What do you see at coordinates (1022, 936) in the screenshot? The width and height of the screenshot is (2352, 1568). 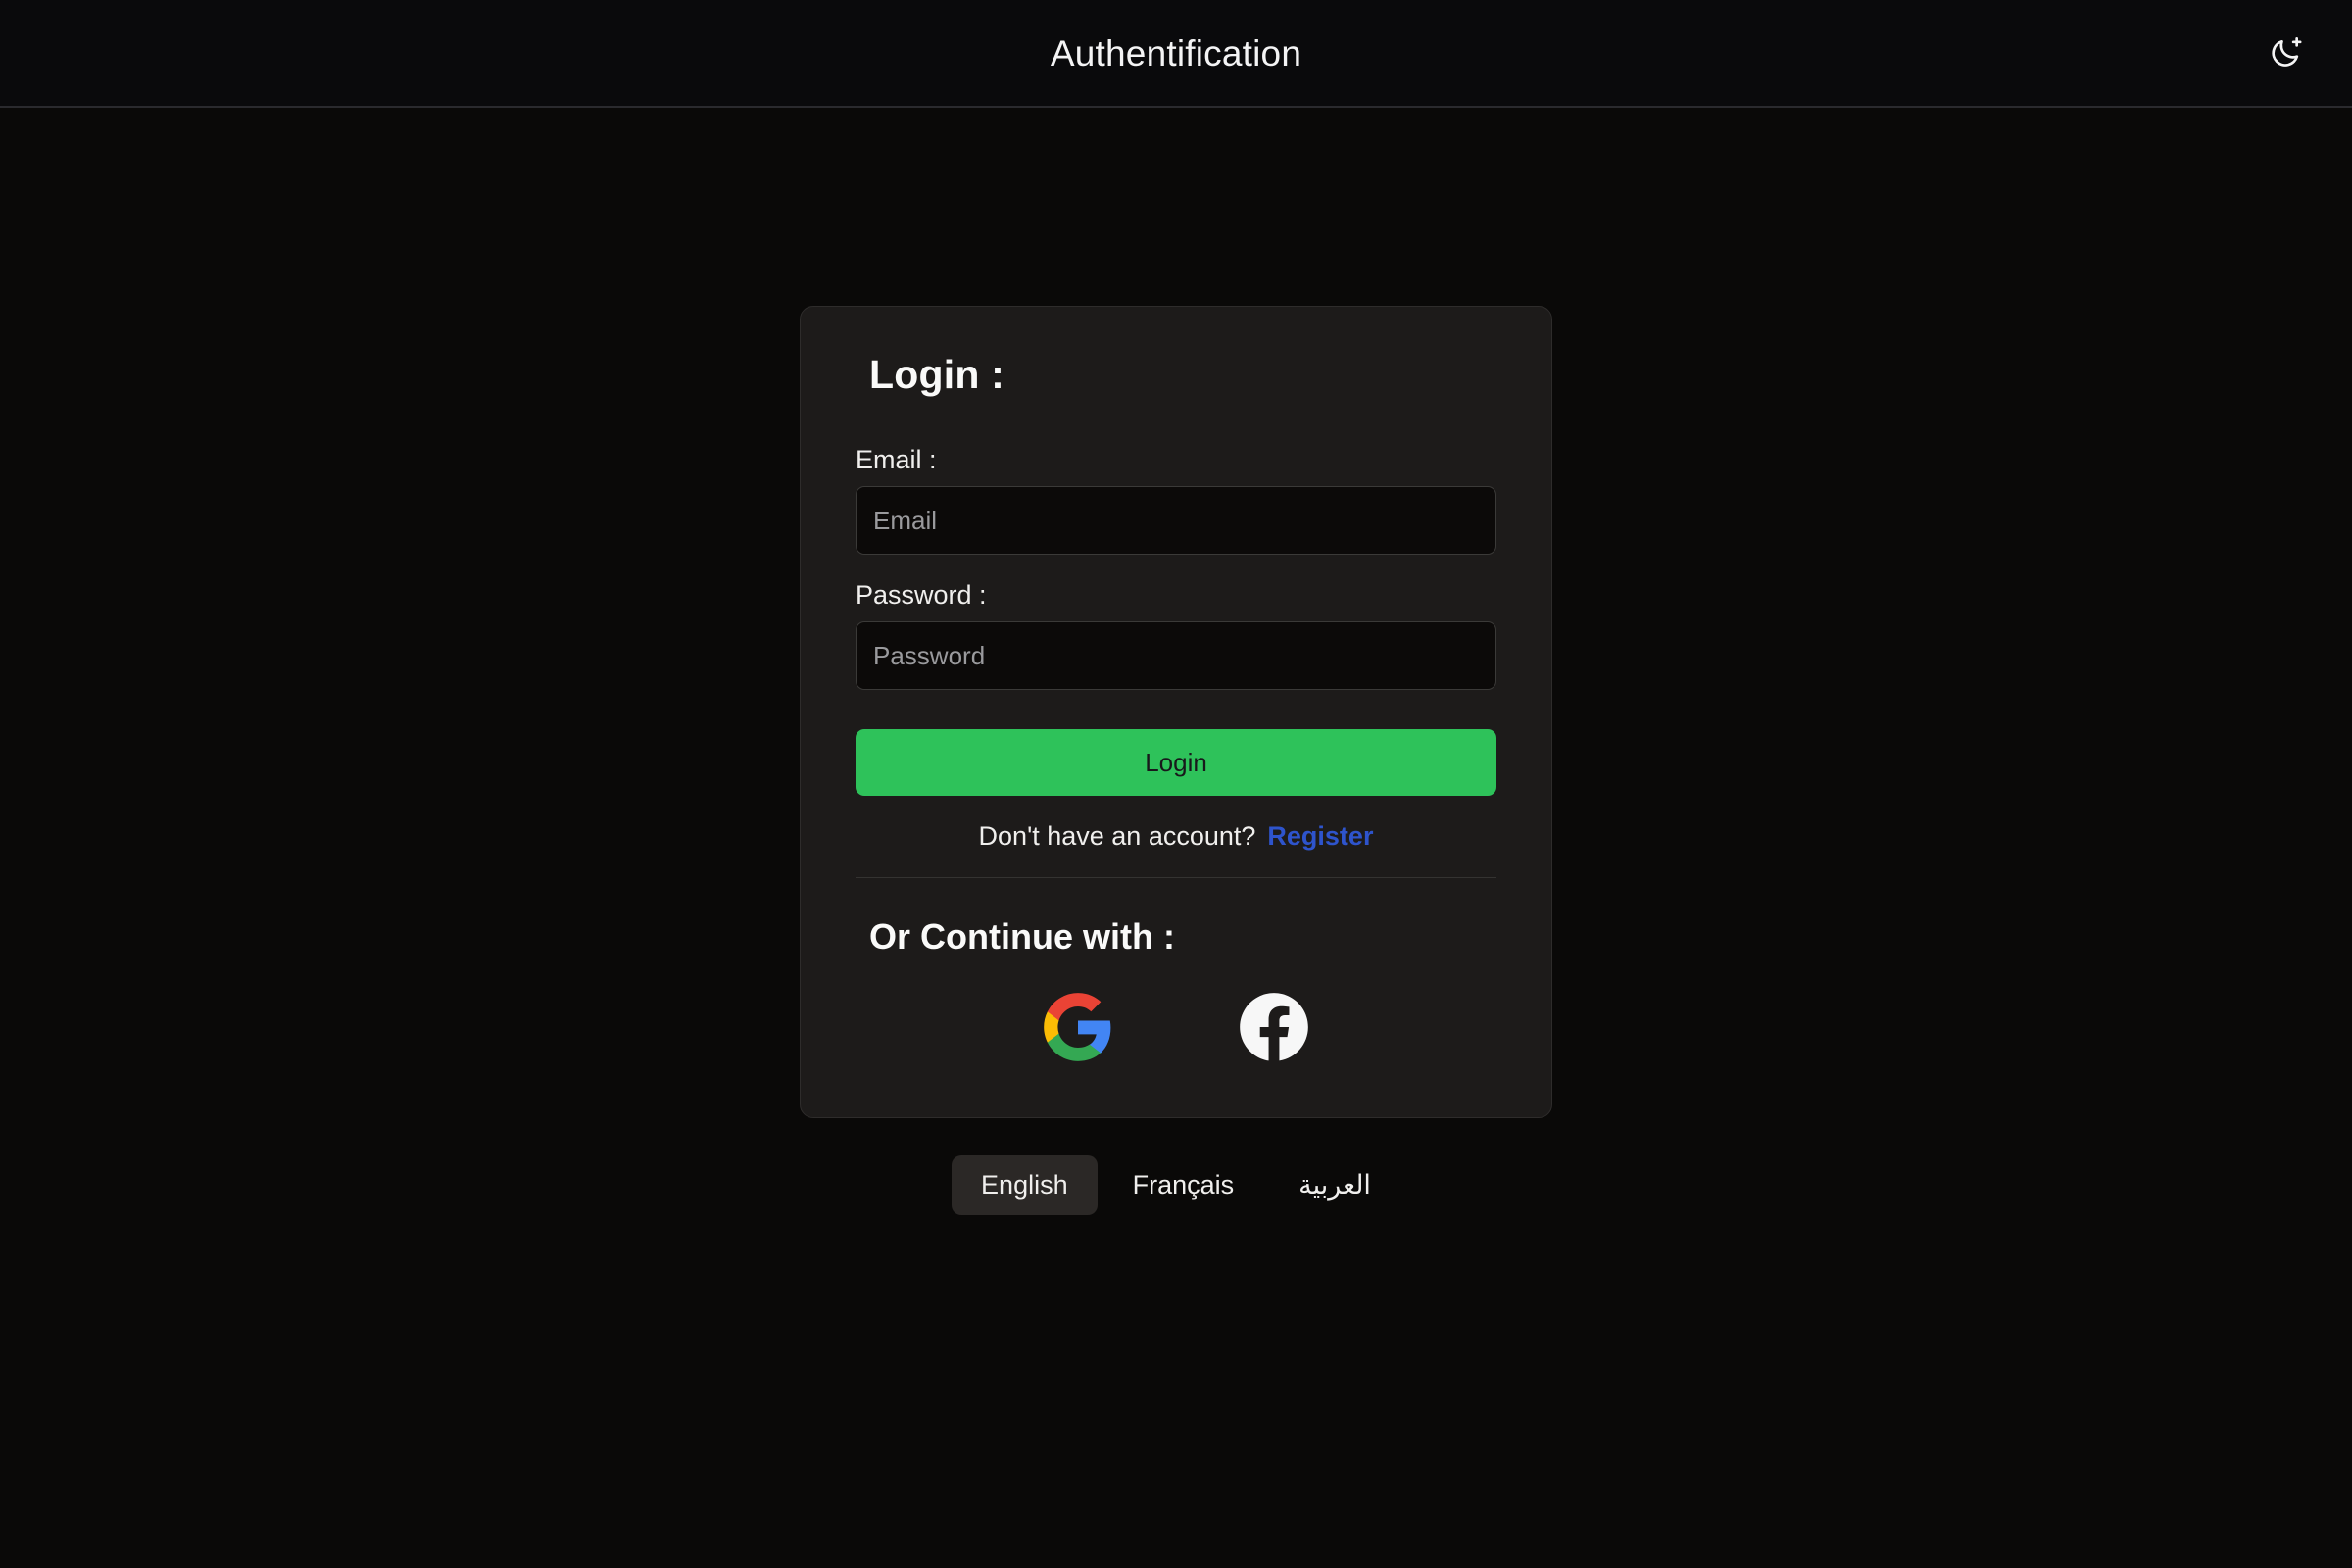 I see `continue-with-title: Or Continue with :` at bounding box center [1022, 936].